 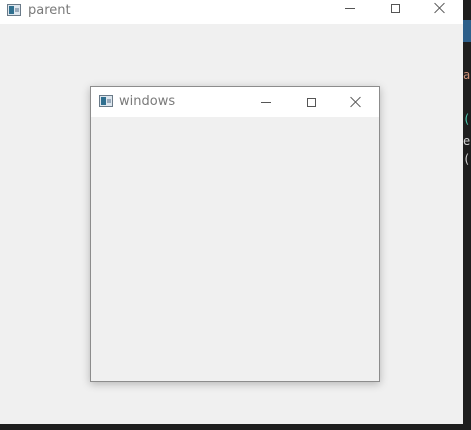 I want to click on child-titlebar: windows, so click(x=235, y=102).